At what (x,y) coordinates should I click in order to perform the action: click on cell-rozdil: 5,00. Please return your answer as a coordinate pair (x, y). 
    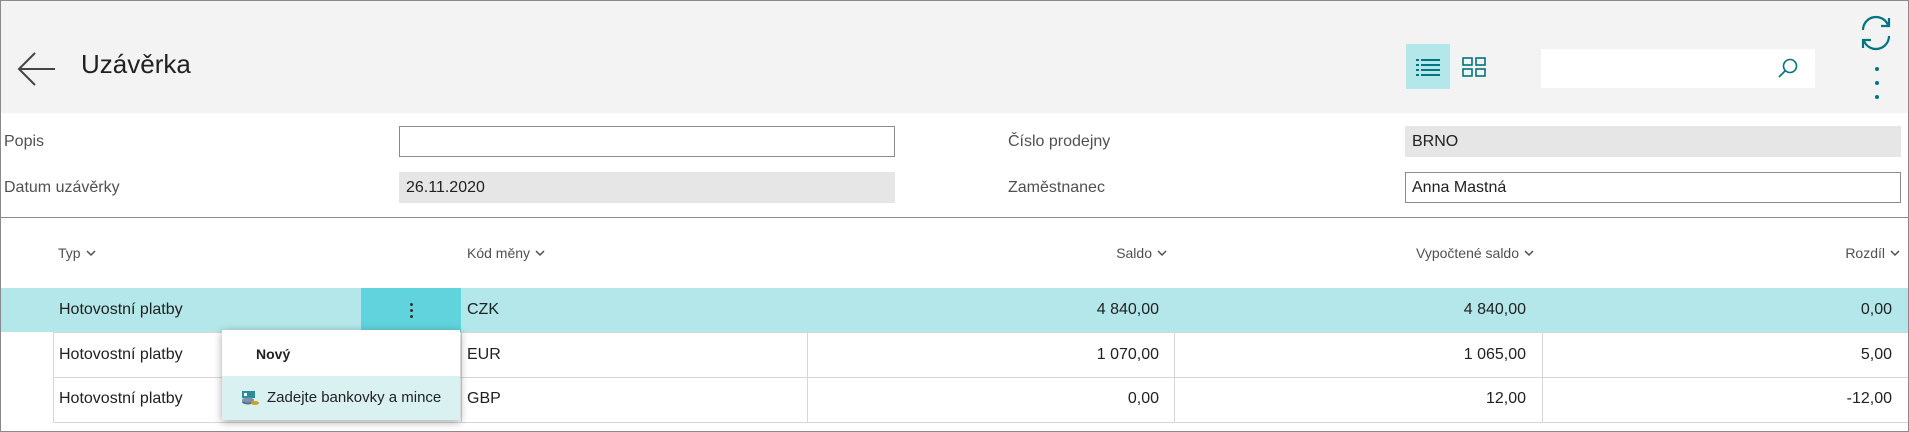
    Looking at the image, I should click on (1876, 355).